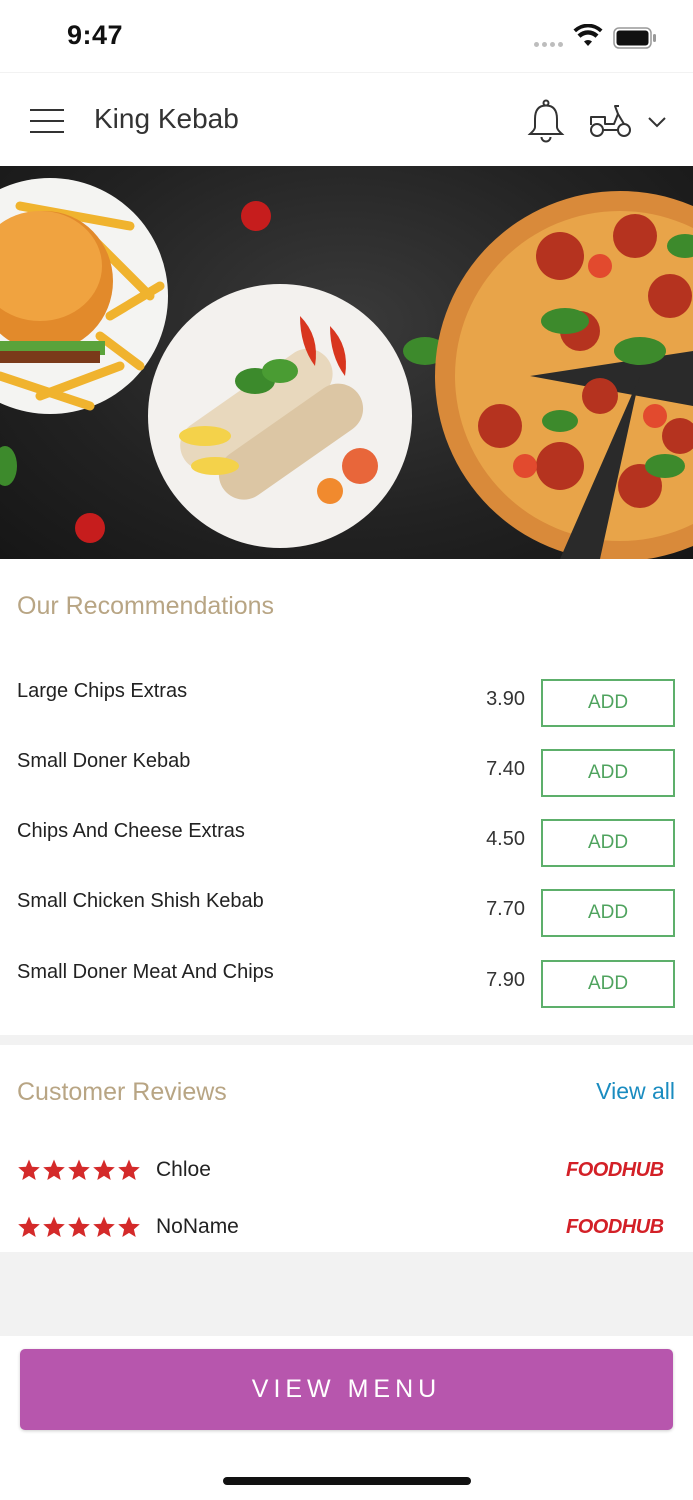 This screenshot has height=1500, width=693. Describe the element at coordinates (47, 121) in the screenshot. I see `hamburger-menu-icon` at that location.